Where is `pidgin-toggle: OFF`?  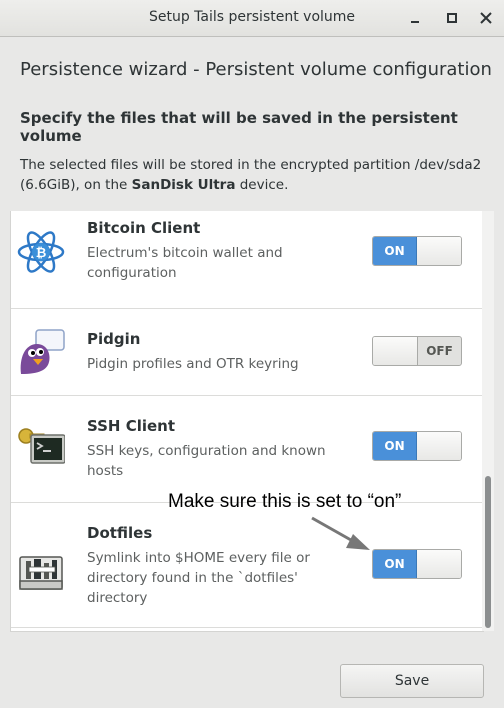
pidgin-toggle: OFF is located at coordinates (417, 351).